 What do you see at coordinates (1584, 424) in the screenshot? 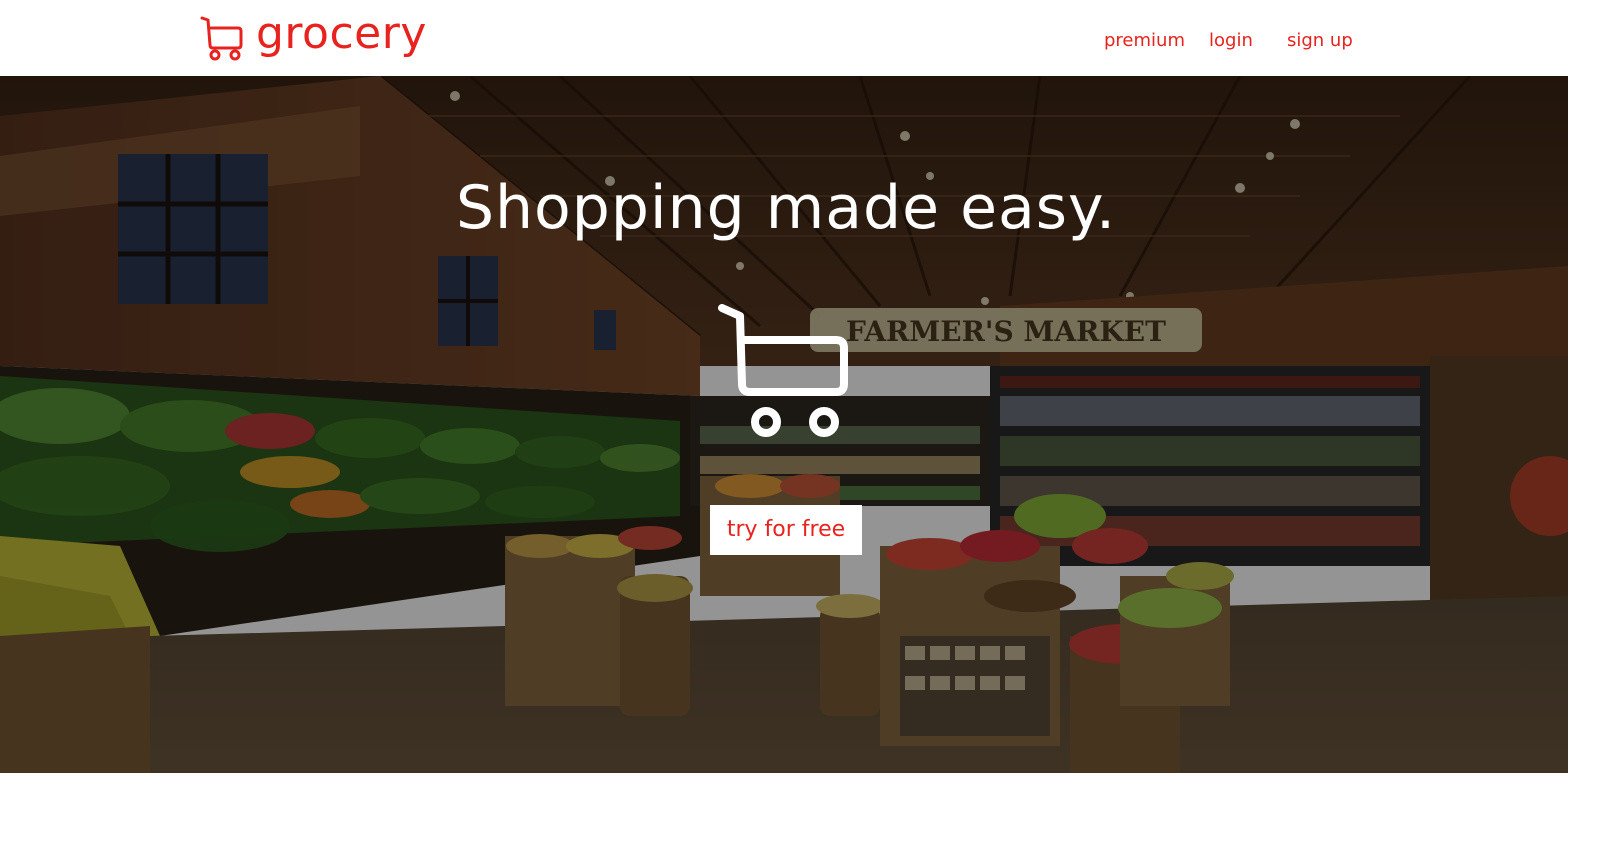
I see `hero-right-gutter` at bounding box center [1584, 424].